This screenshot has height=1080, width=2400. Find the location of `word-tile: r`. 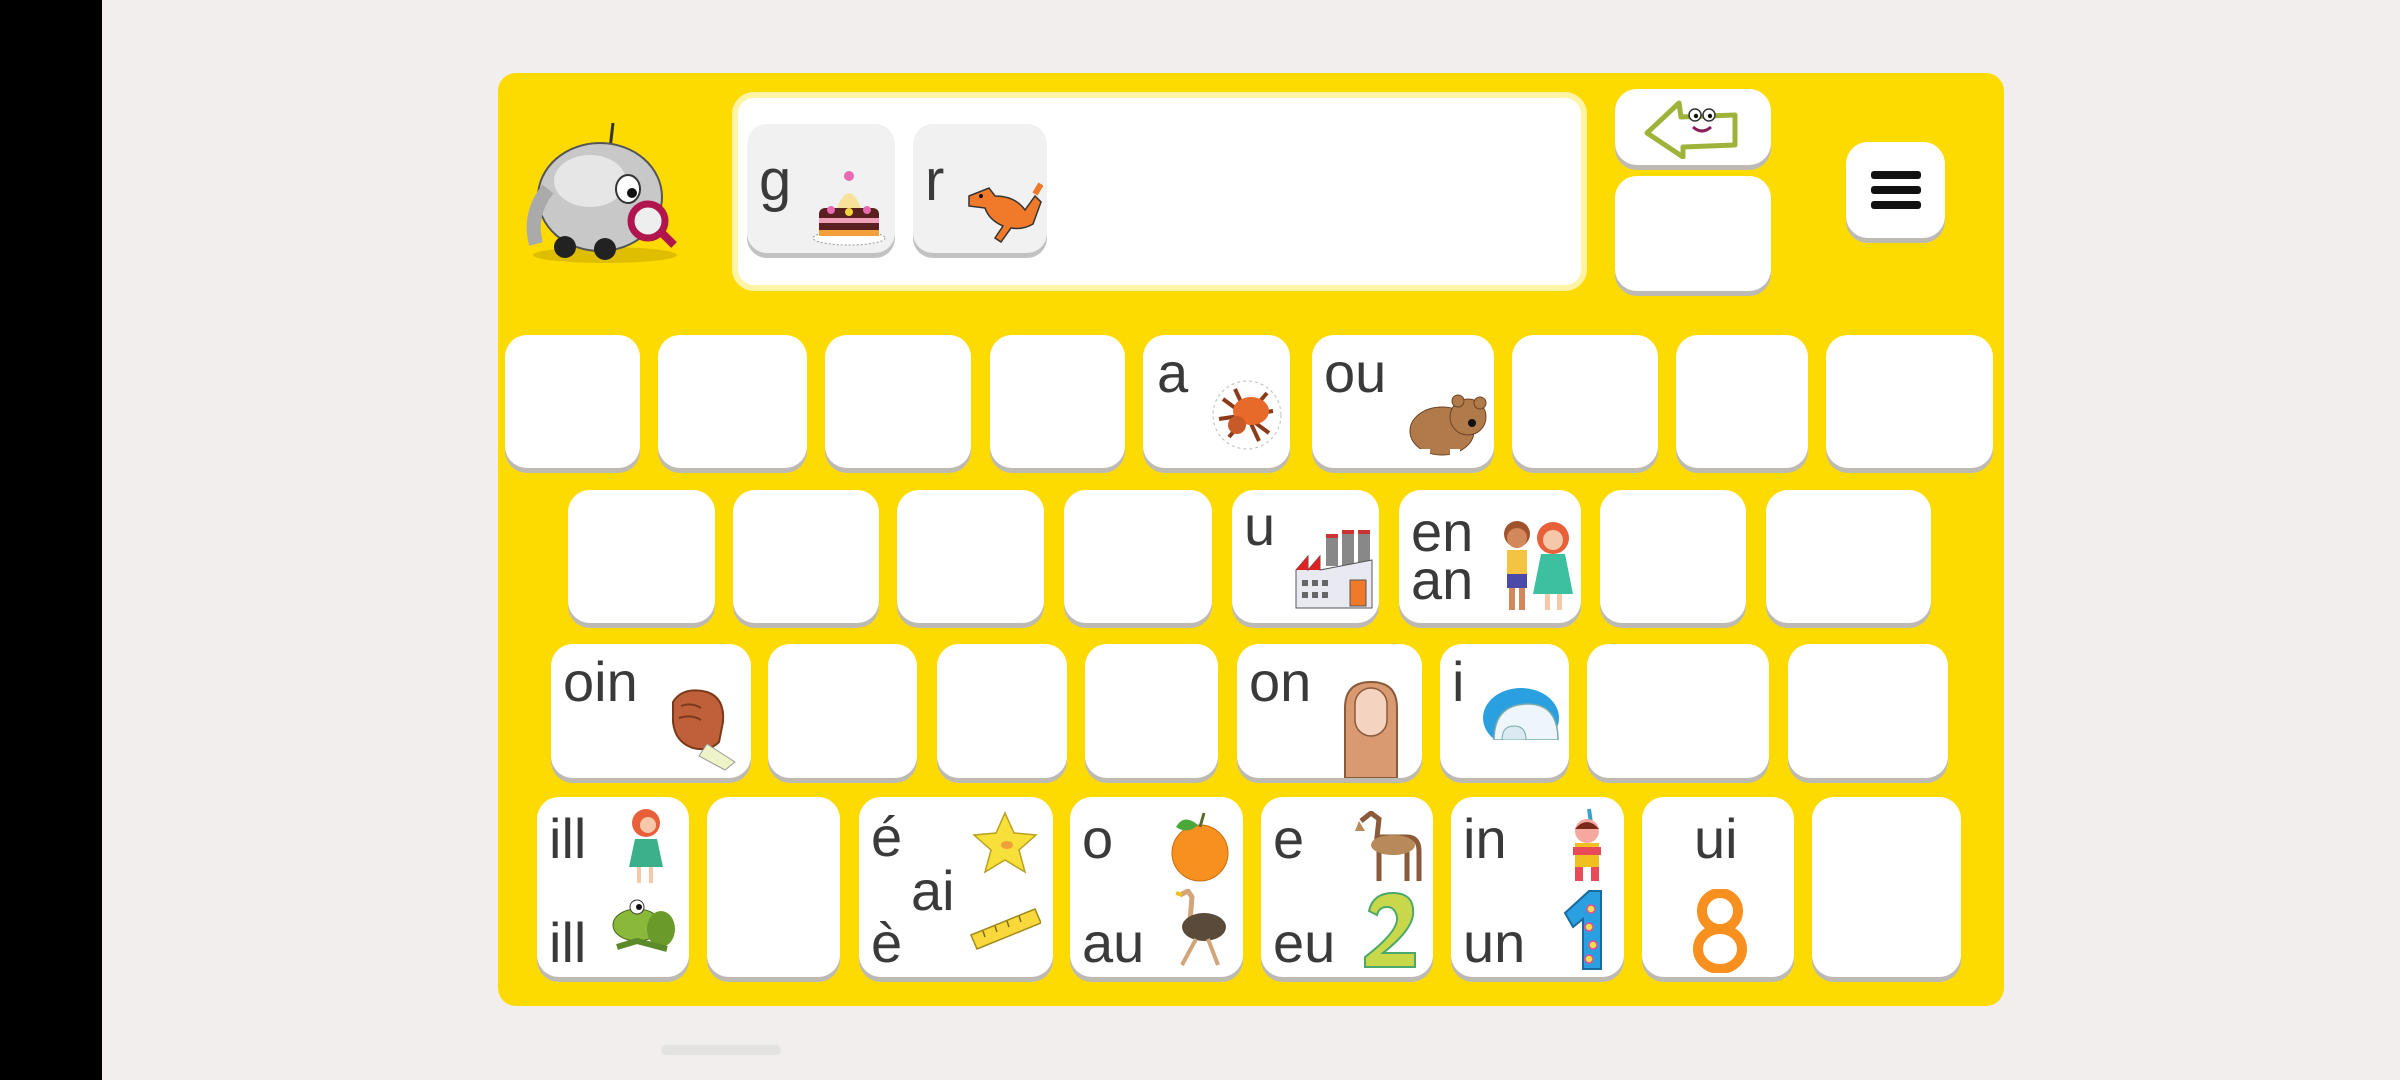

word-tile: r is located at coordinates (980, 188).